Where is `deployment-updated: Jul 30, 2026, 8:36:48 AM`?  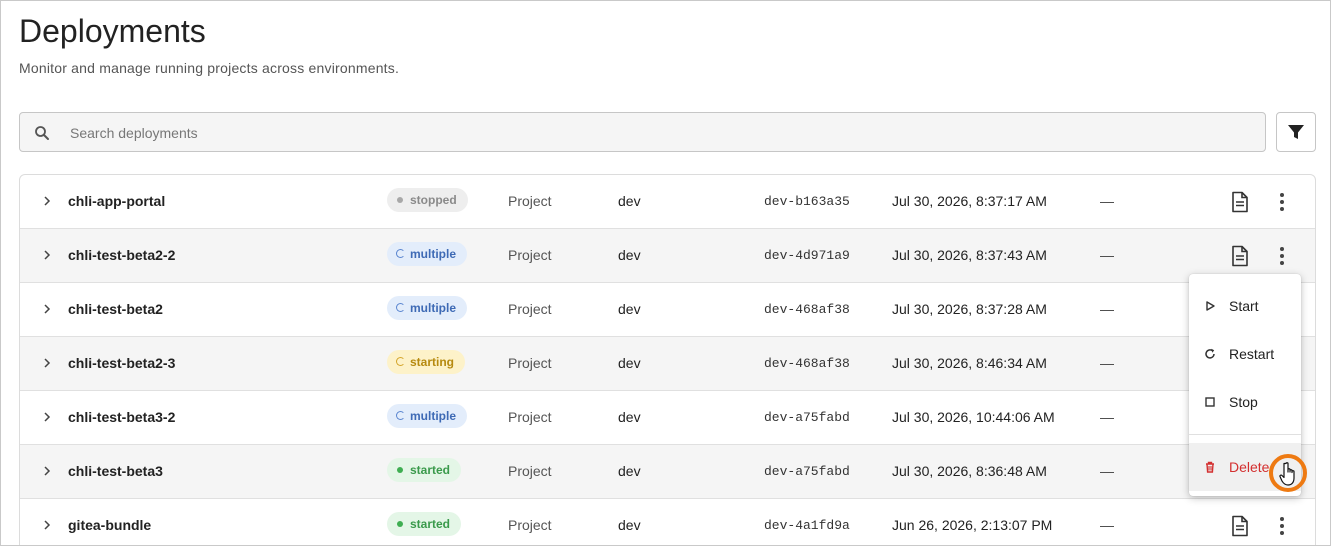 deployment-updated: Jul 30, 2026, 8:36:48 AM is located at coordinates (969, 471).